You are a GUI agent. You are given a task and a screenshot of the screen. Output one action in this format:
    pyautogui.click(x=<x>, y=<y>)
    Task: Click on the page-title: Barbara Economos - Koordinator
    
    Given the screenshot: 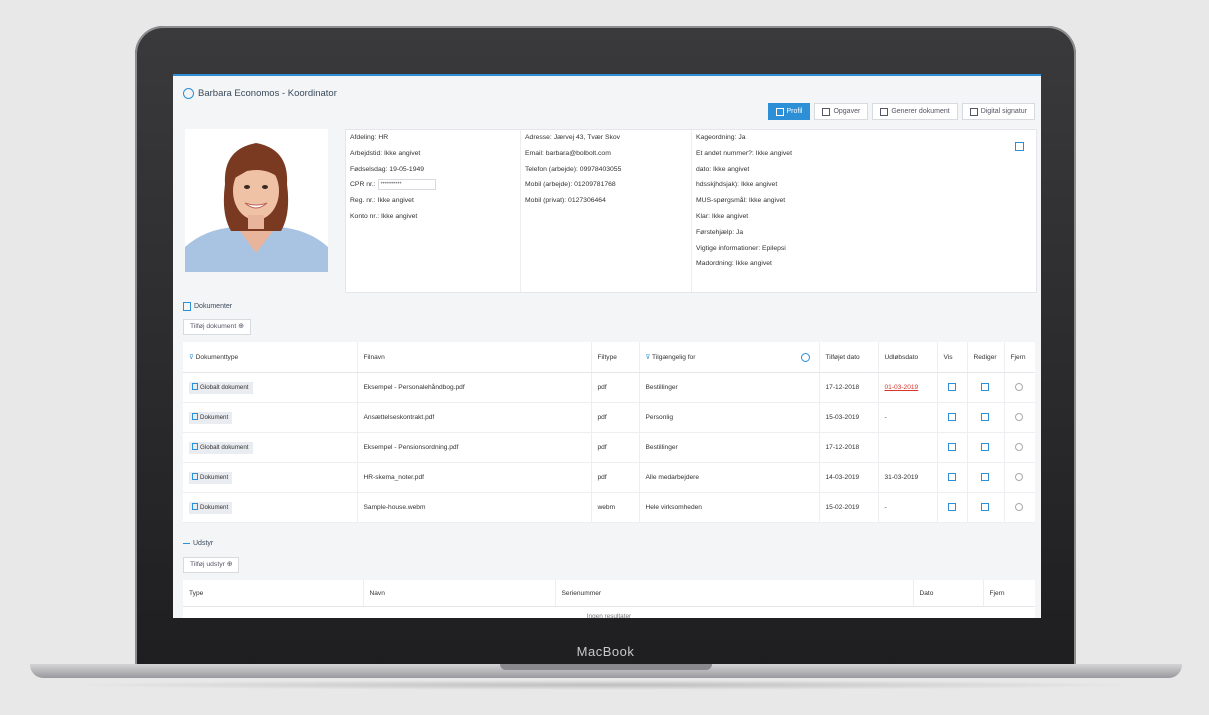 What is the action you would take?
    pyautogui.click(x=260, y=93)
    